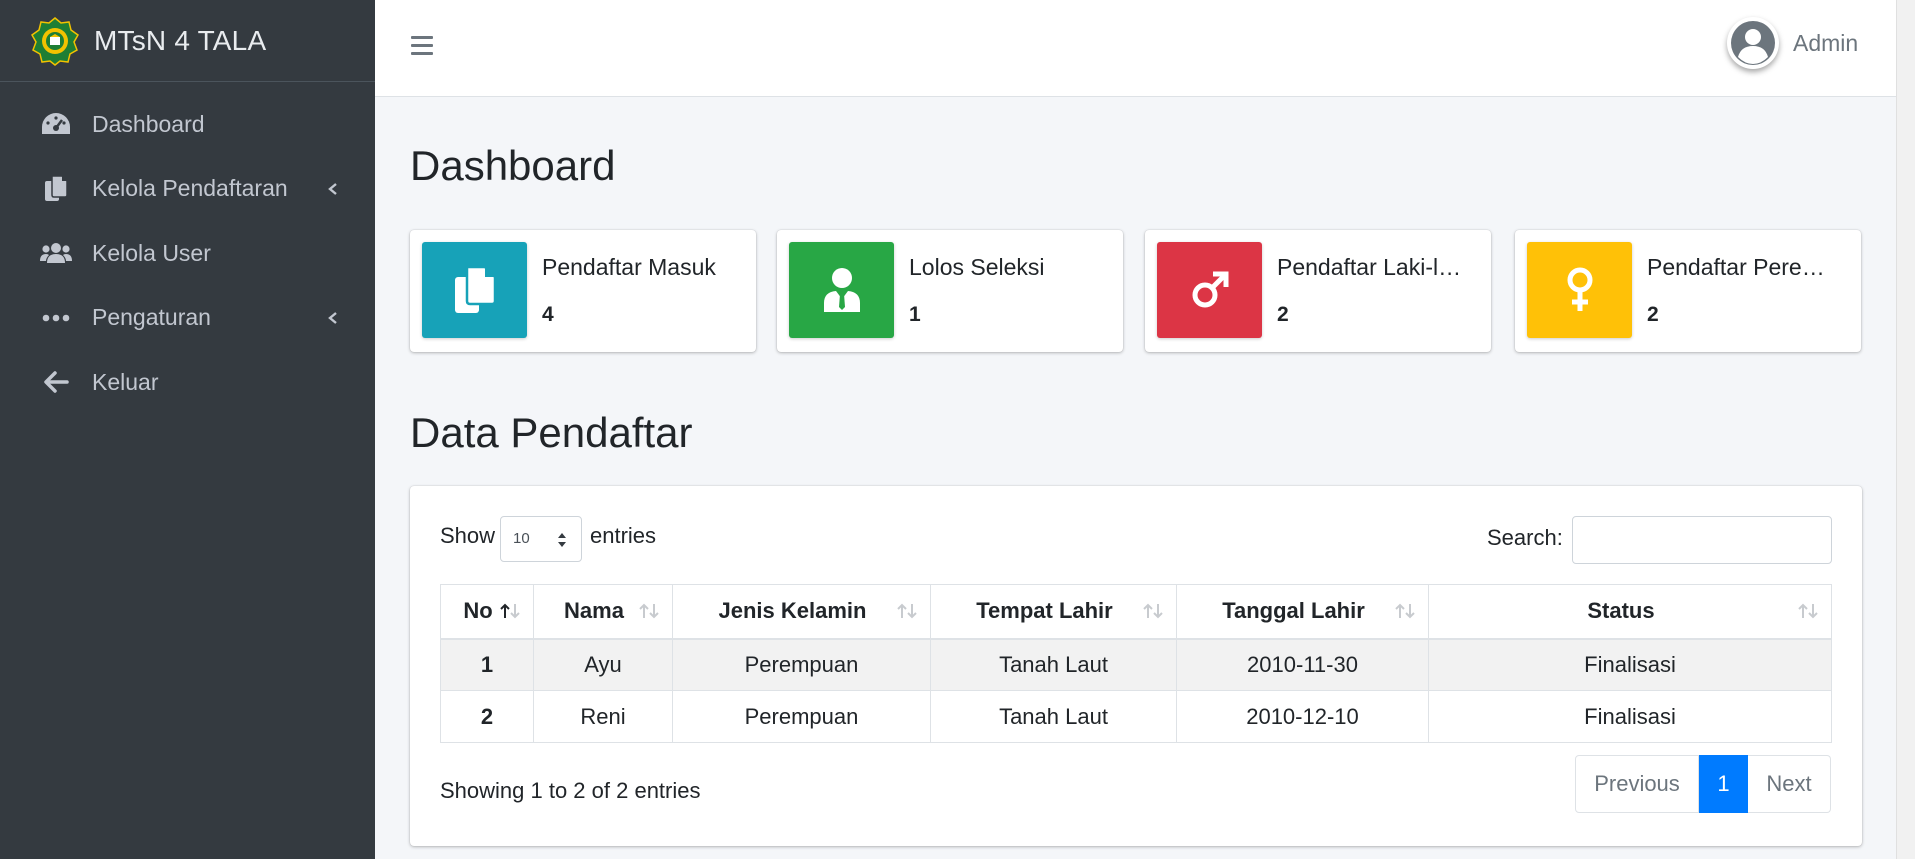 The image size is (1915, 859). What do you see at coordinates (1702, 540) in the screenshot?
I see `search-input` at bounding box center [1702, 540].